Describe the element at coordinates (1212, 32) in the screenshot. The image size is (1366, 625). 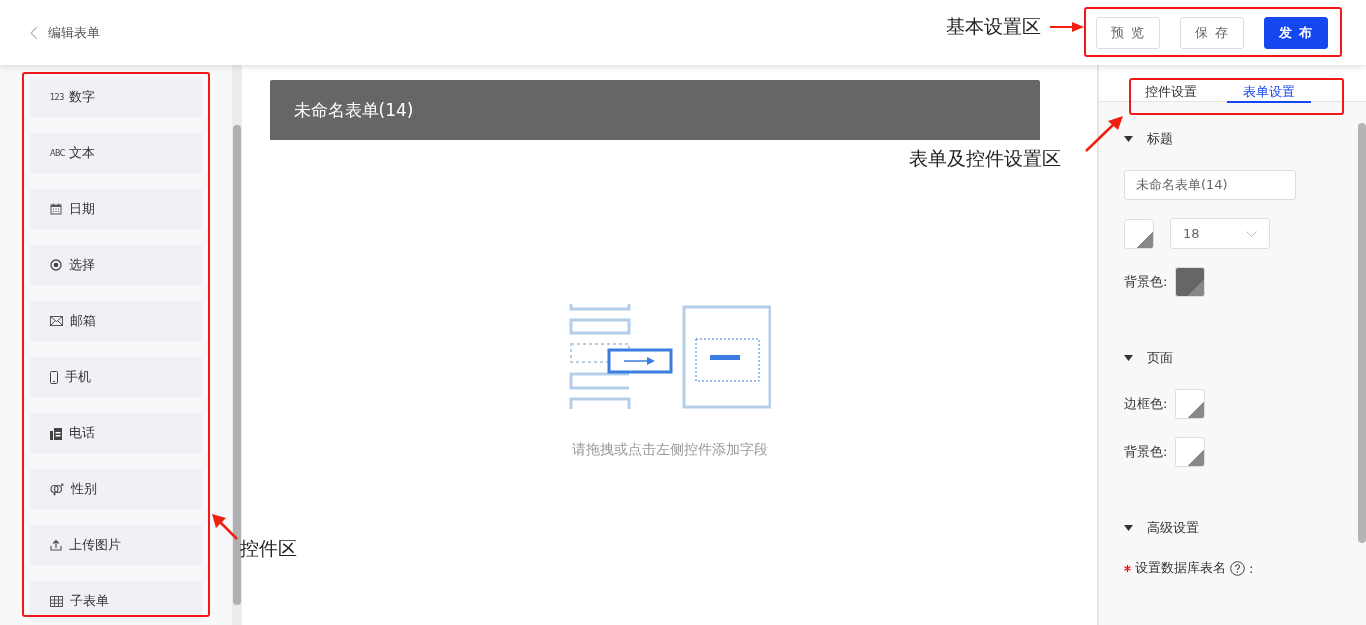
I see `toolbar-button: 保 存` at that location.